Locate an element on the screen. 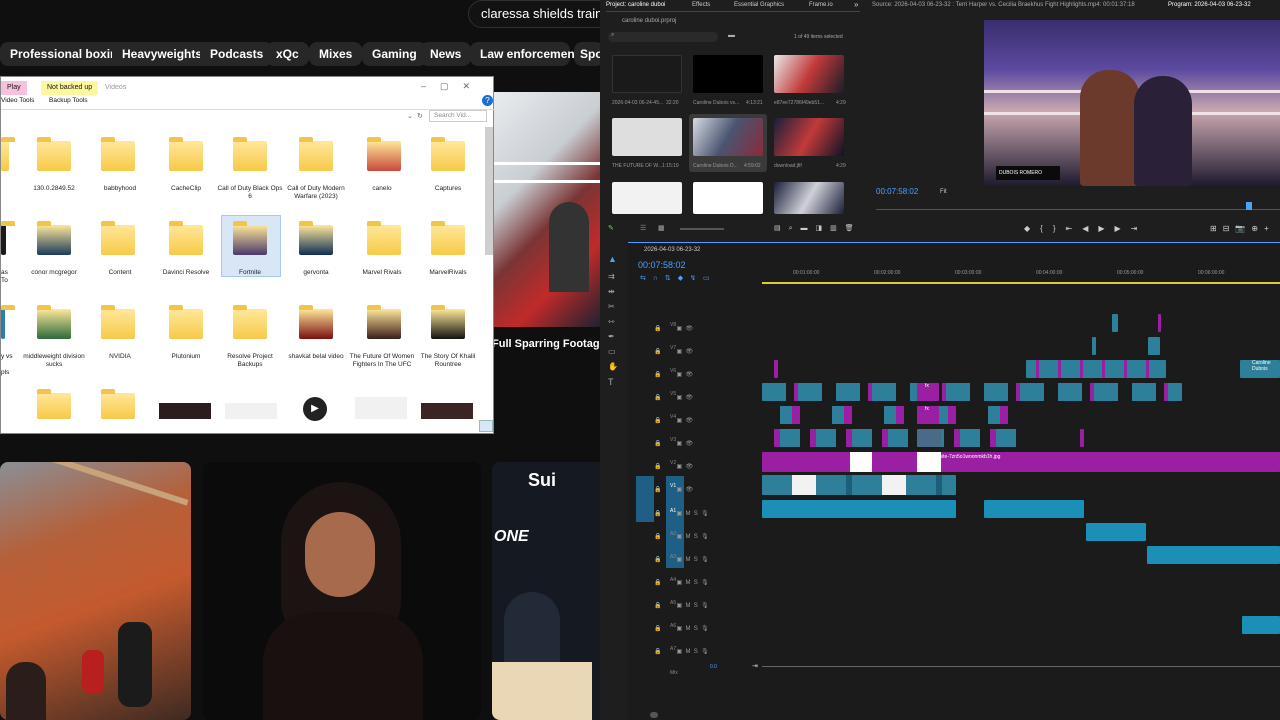 The image size is (1280, 720). chip-xqc: xQc is located at coordinates (287, 54).